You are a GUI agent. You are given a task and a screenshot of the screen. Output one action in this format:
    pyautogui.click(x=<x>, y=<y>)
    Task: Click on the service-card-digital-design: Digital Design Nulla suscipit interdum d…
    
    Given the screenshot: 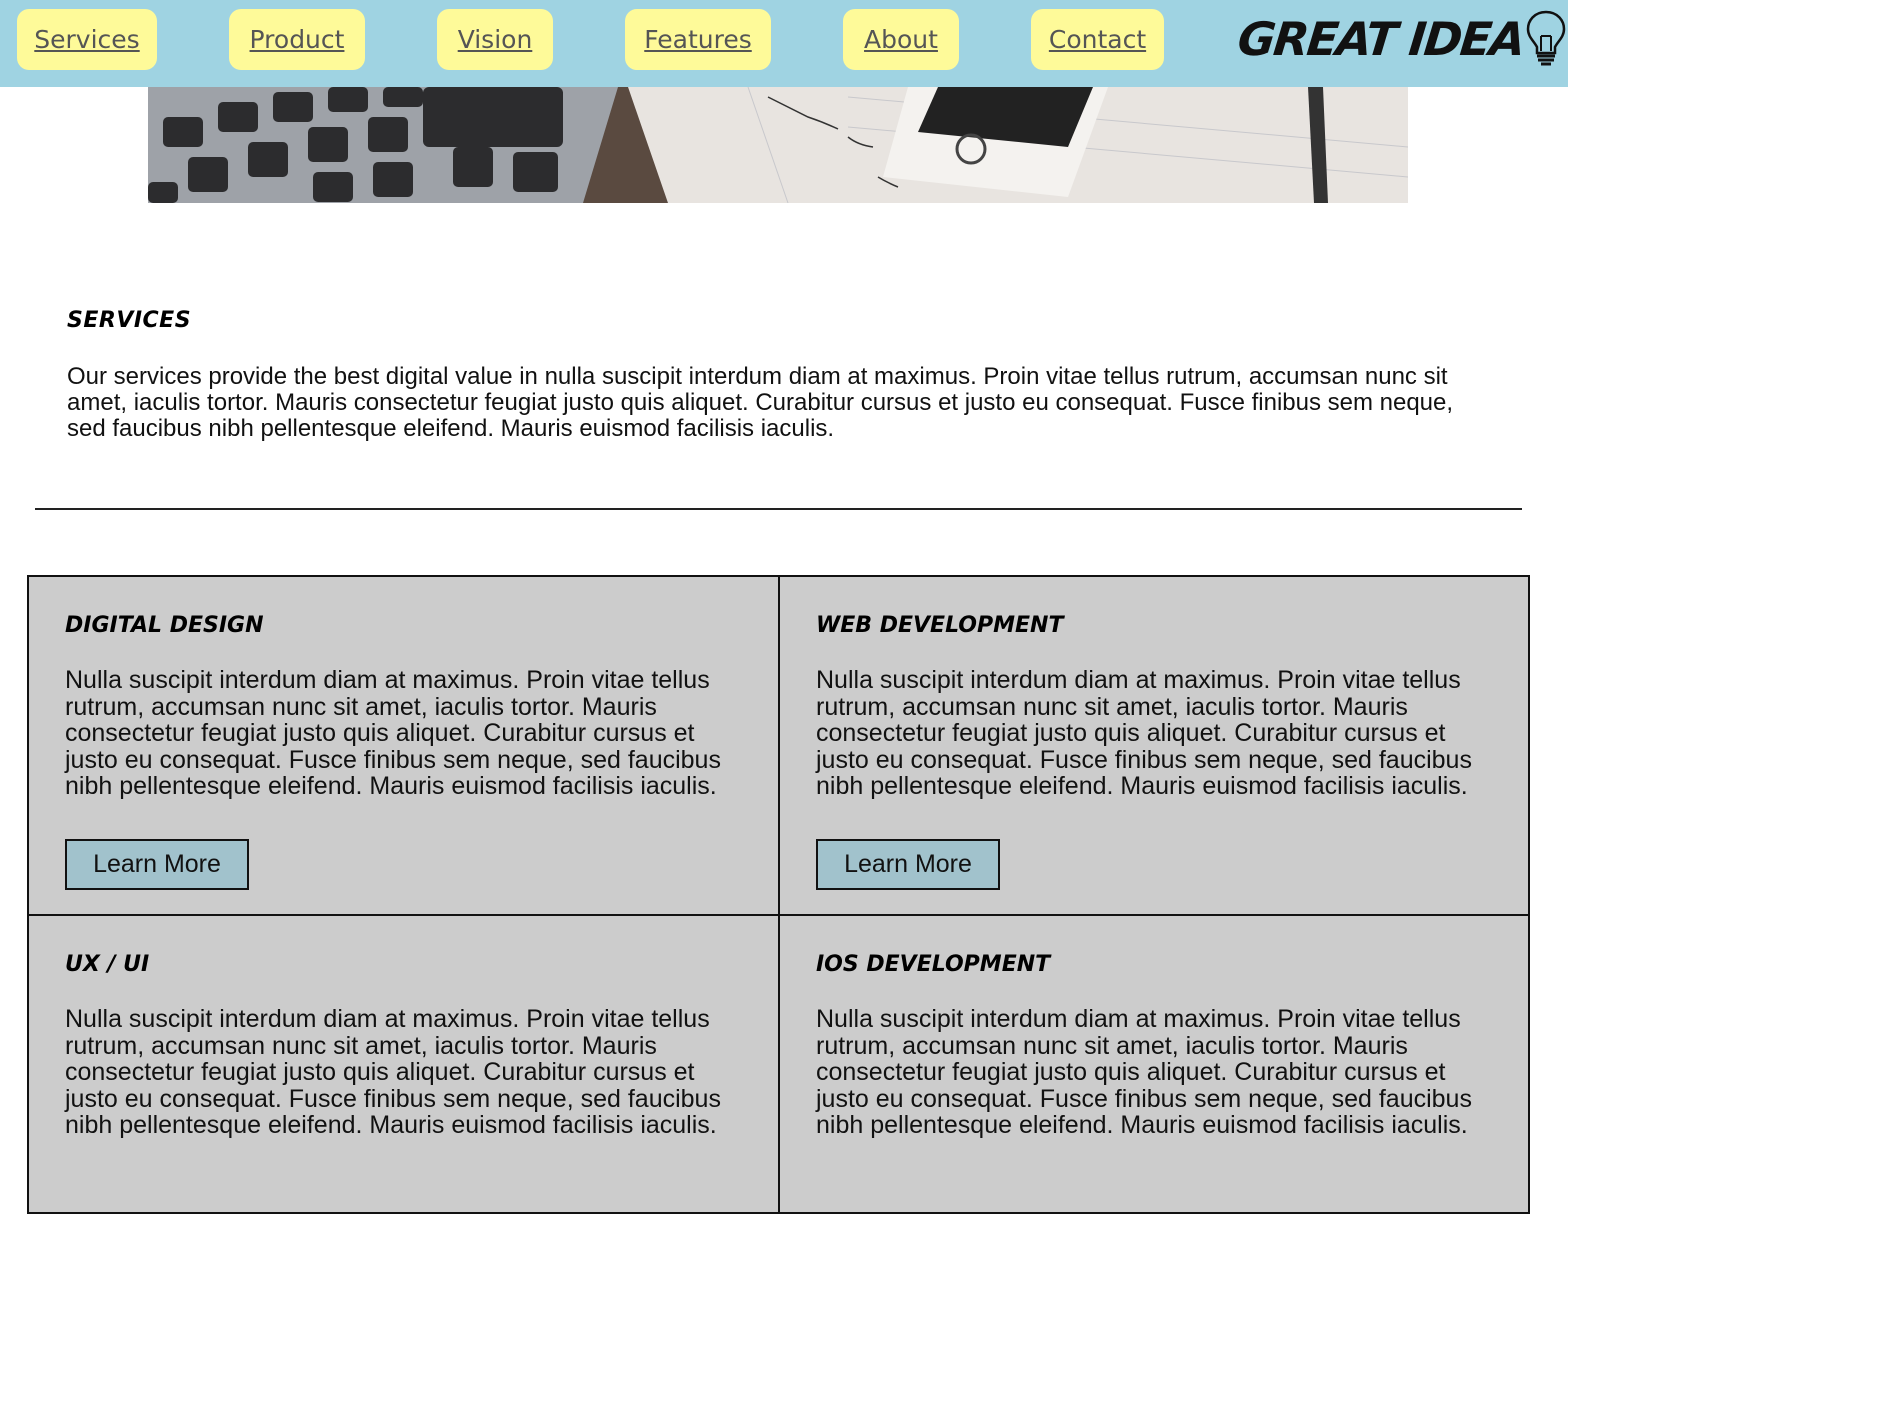 What is the action you would take?
    pyautogui.click(x=404, y=746)
    